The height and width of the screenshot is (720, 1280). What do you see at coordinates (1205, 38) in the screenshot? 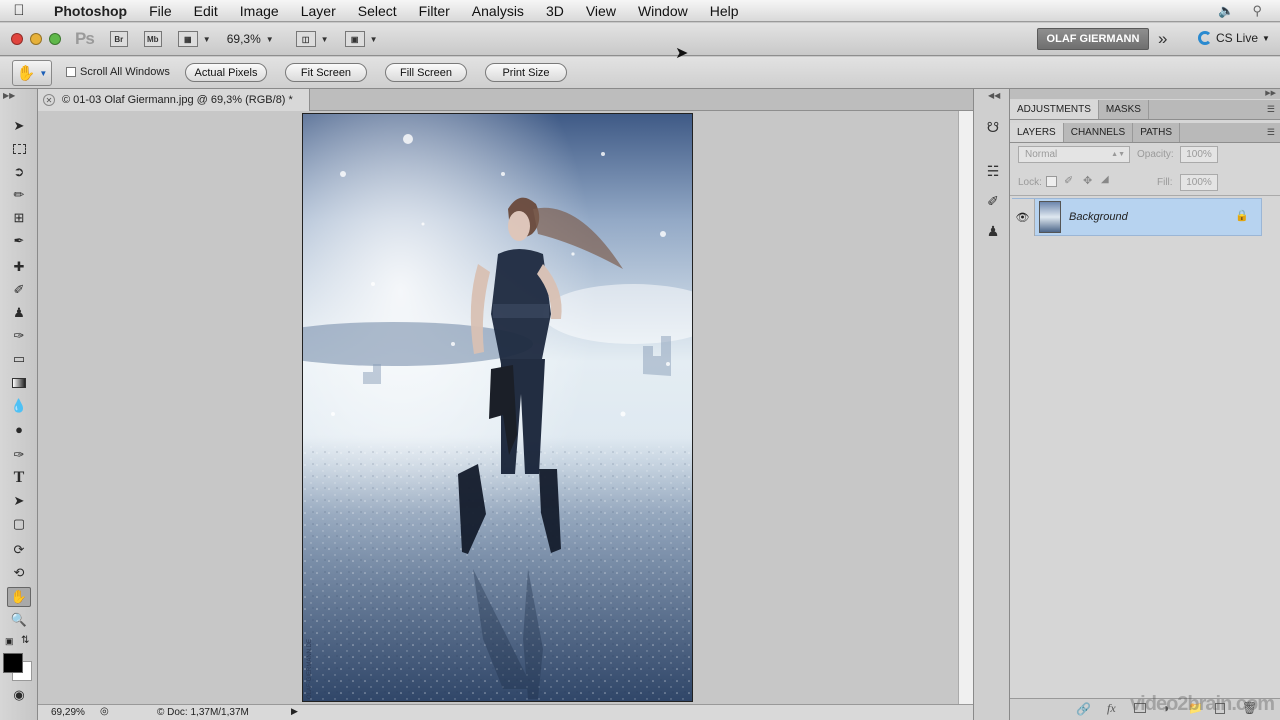
I see `cs-live-icon` at bounding box center [1205, 38].